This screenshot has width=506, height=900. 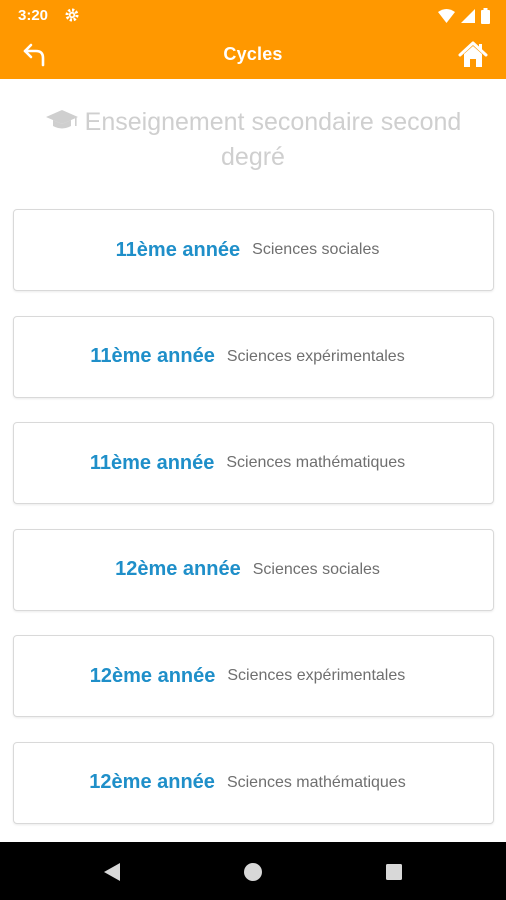 I want to click on system-nav-bar, so click(x=253, y=871).